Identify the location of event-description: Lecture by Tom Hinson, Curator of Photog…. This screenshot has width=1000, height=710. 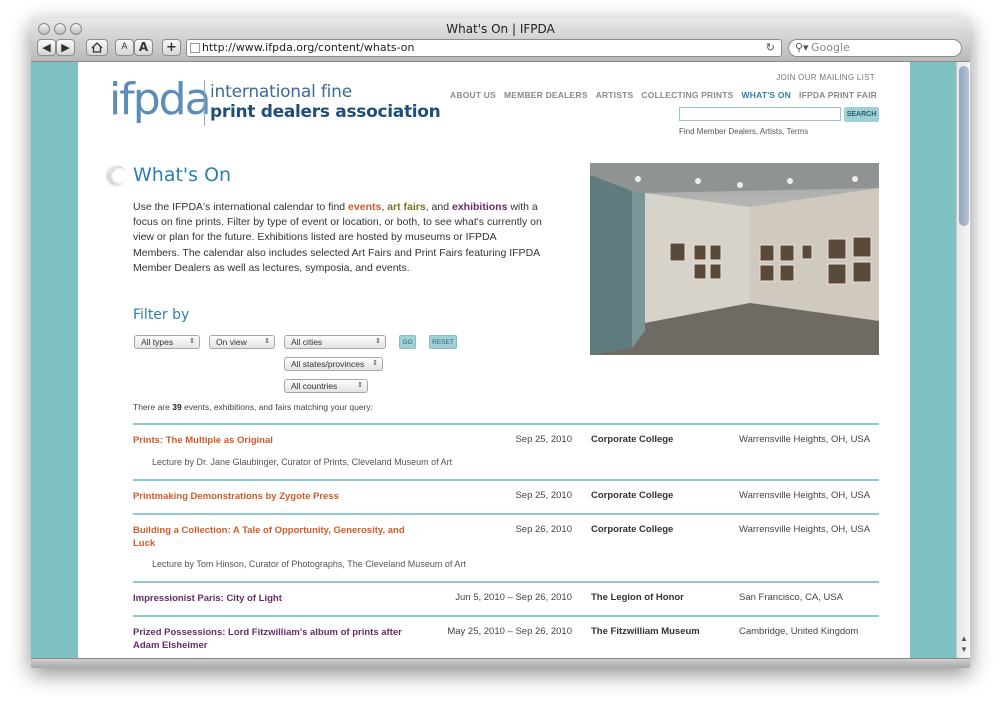
(309, 564).